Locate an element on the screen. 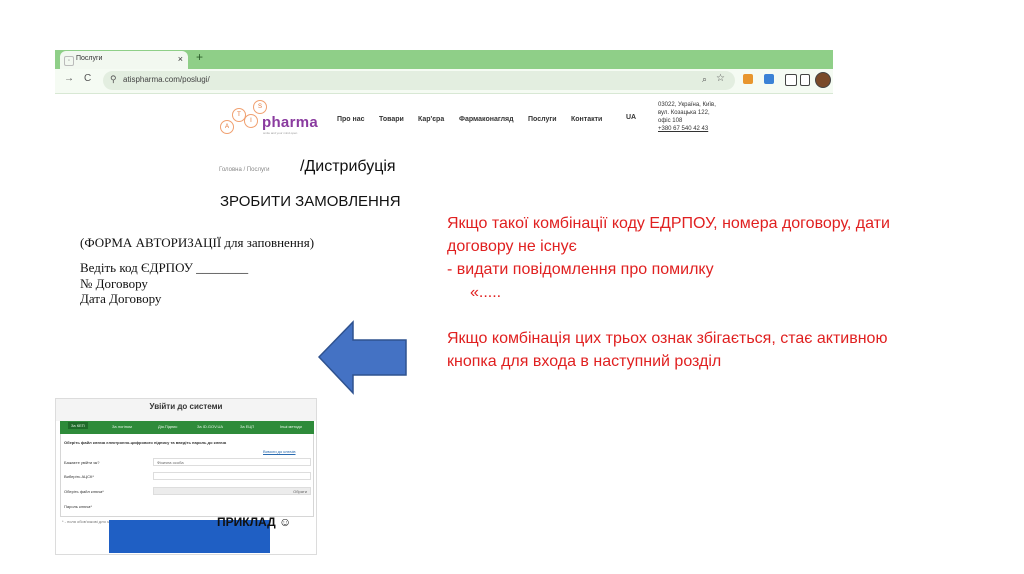 The width and height of the screenshot is (1024, 574). page-title: /Дистрибуція is located at coordinates (348, 166).